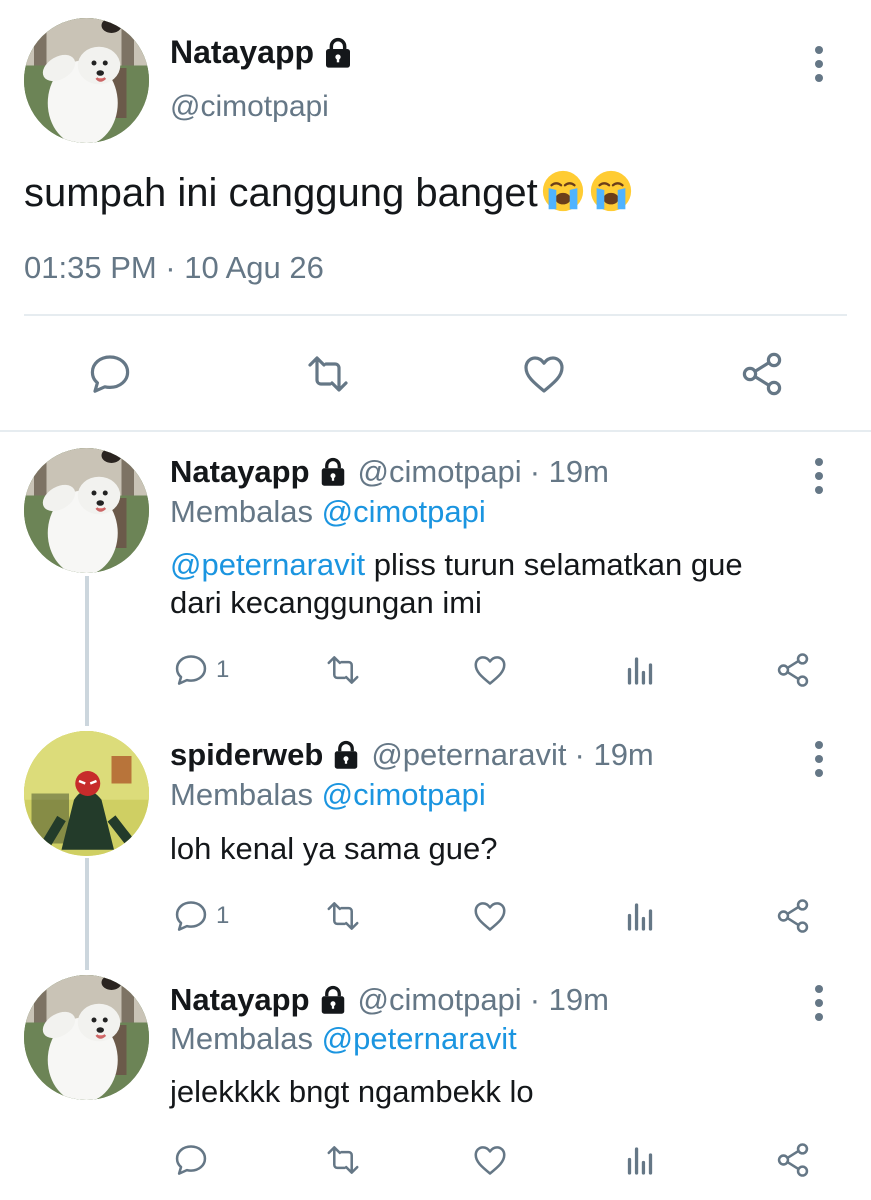 The image size is (871, 1200). I want to click on display-name: spiderweb, so click(246, 755).